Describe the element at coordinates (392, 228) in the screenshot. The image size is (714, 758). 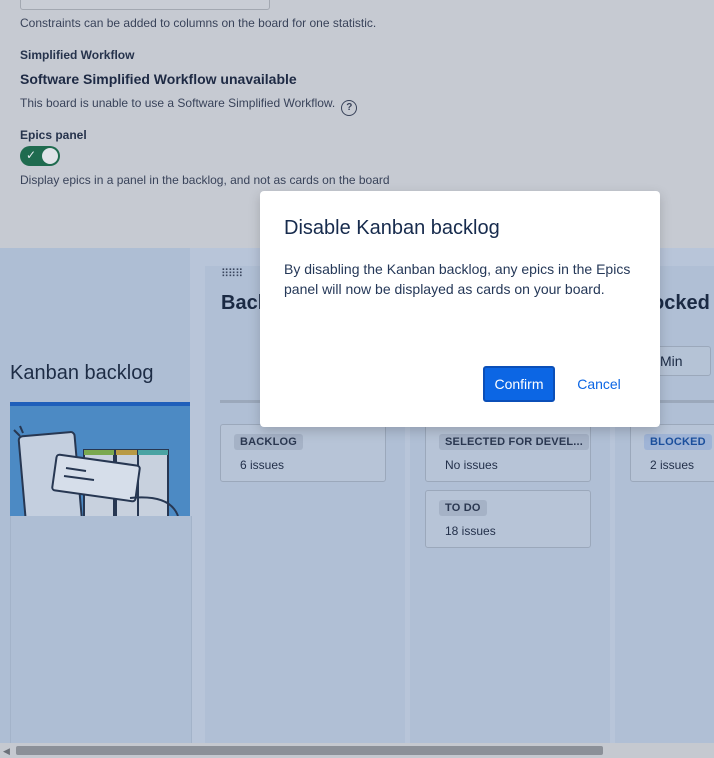
I see `dialog-title: Disable Kanban backlog` at that location.